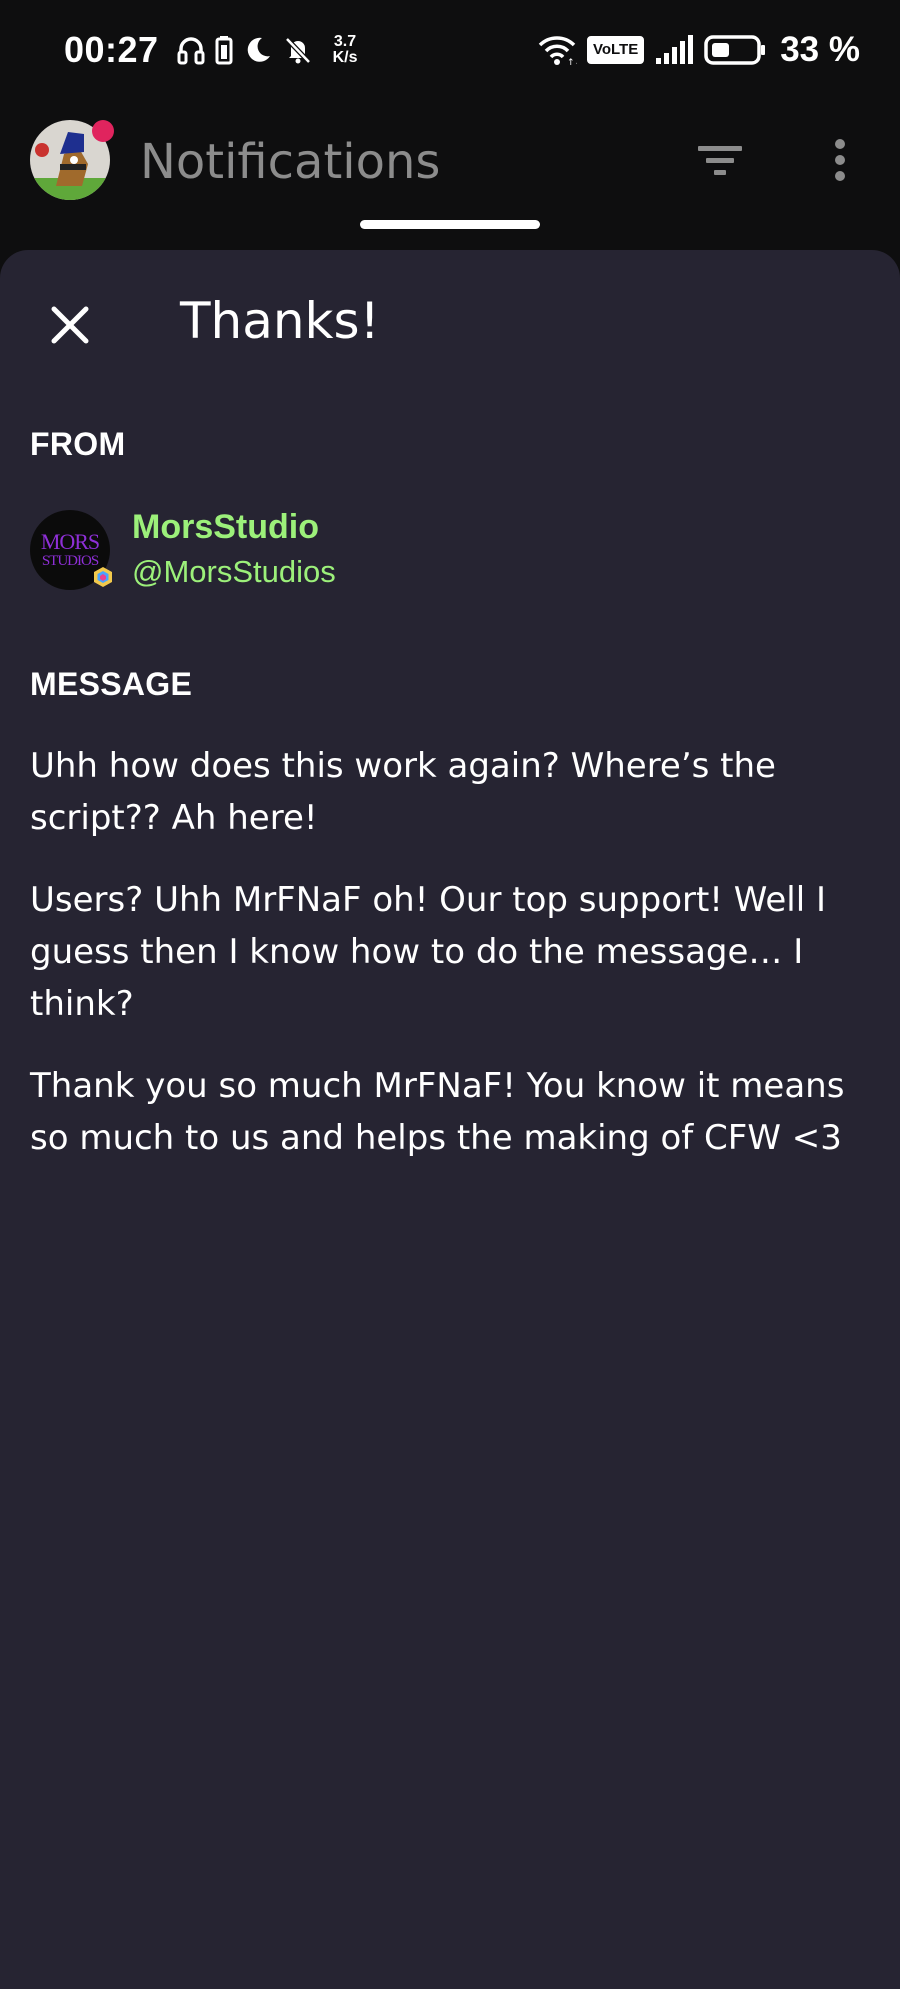 The width and height of the screenshot is (900, 1989). I want to click on more-vert-icon, so click(840, 160).